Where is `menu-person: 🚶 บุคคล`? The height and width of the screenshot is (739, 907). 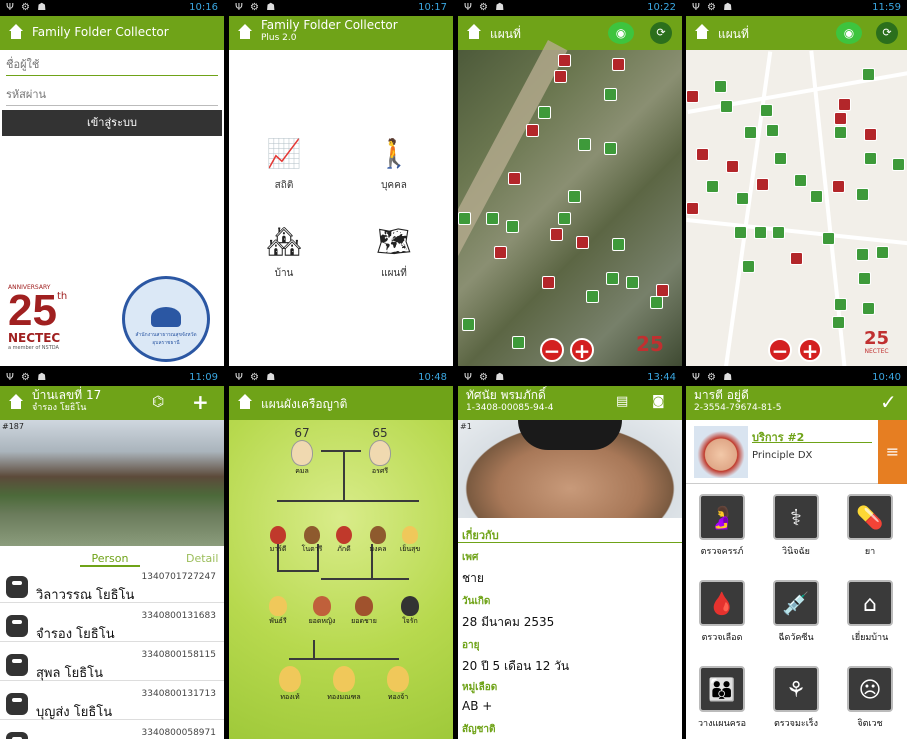
menu-person: 🚶 บุคคล is located at coordinates (394, 163).